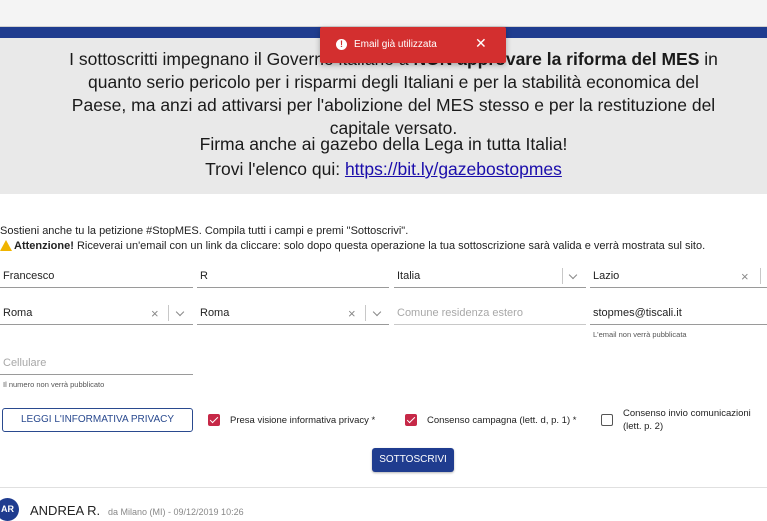 The width and height of the screenshot is (767, 521). I want to click on country-select: Italia, so click(490, 277).